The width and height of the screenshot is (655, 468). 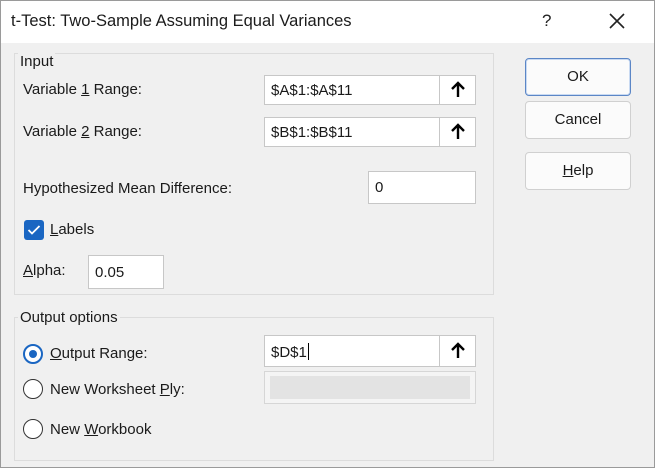 What do you see at coordinates (312, 132) in the screenshot?
I see `variable-2-range-value: $B$1:$B$11` at bounding box center [312, 132].